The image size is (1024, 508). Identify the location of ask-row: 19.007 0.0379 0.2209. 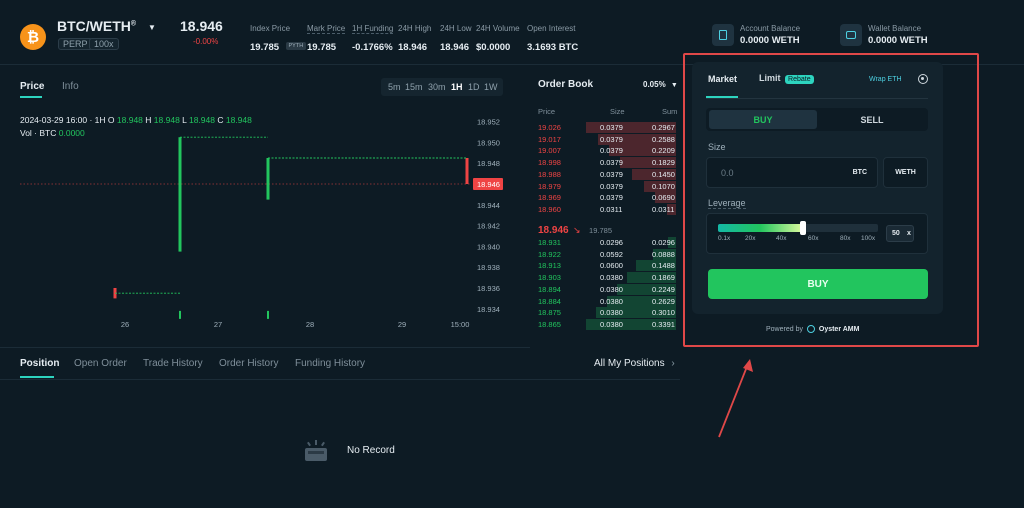
(606, 151).